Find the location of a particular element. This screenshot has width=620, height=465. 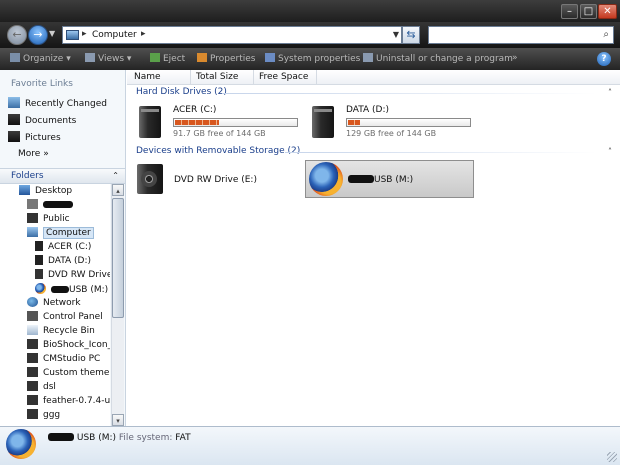

collapse-removable-icon: ˄ is located at coordinates (610, 151).